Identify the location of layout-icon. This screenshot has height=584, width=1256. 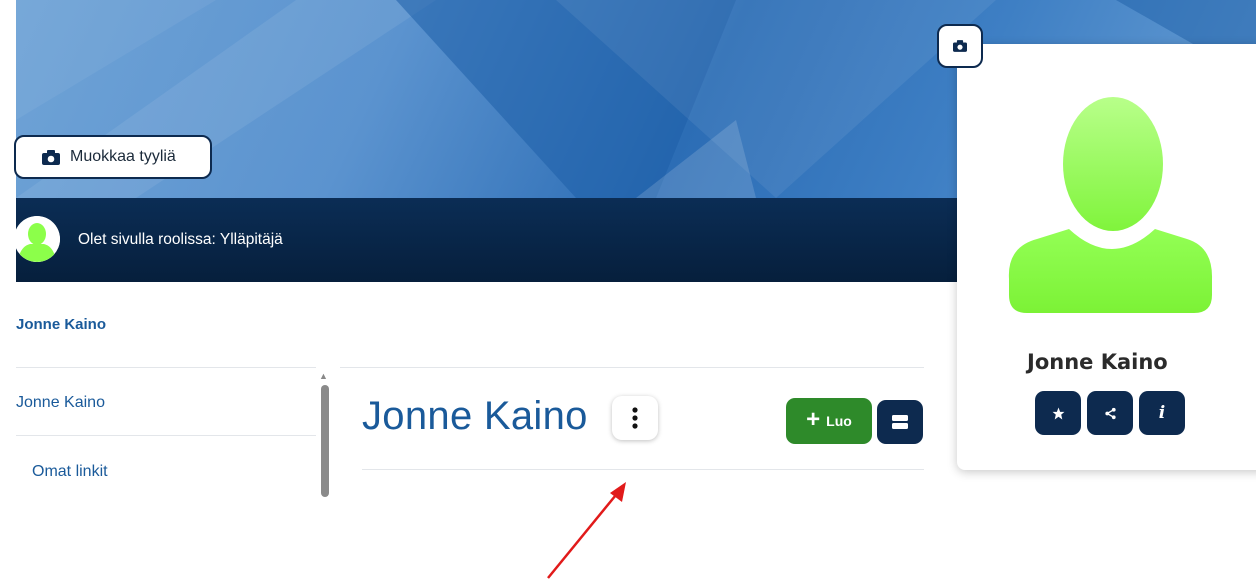
(900, 422).